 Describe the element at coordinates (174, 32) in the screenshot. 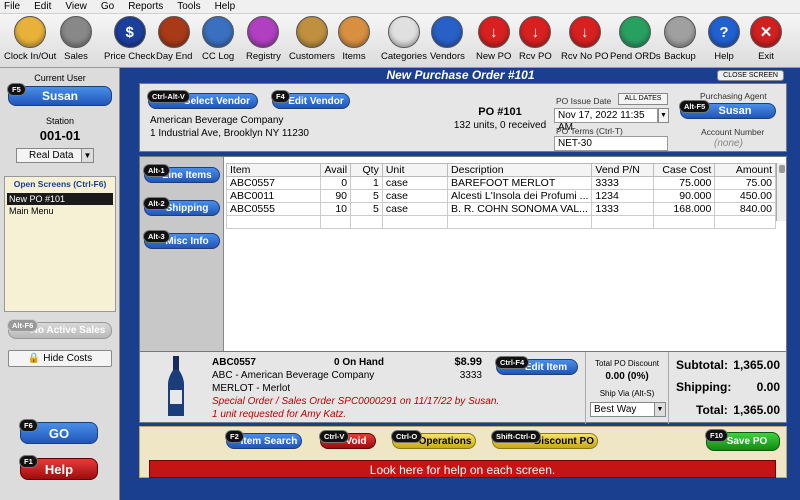

I see `calendar-icon` at that location.